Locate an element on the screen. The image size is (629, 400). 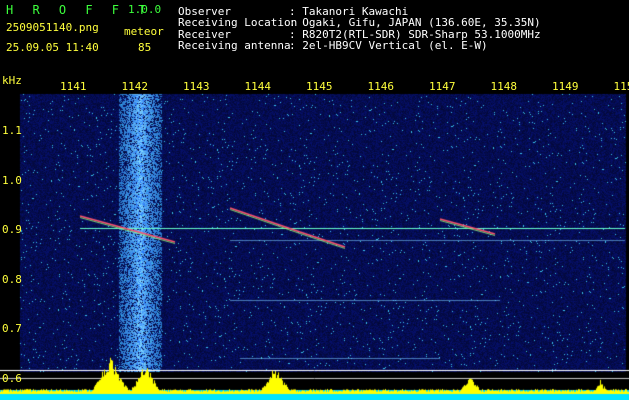
y-unit-label: kHz is located at coordinates (12, 80).